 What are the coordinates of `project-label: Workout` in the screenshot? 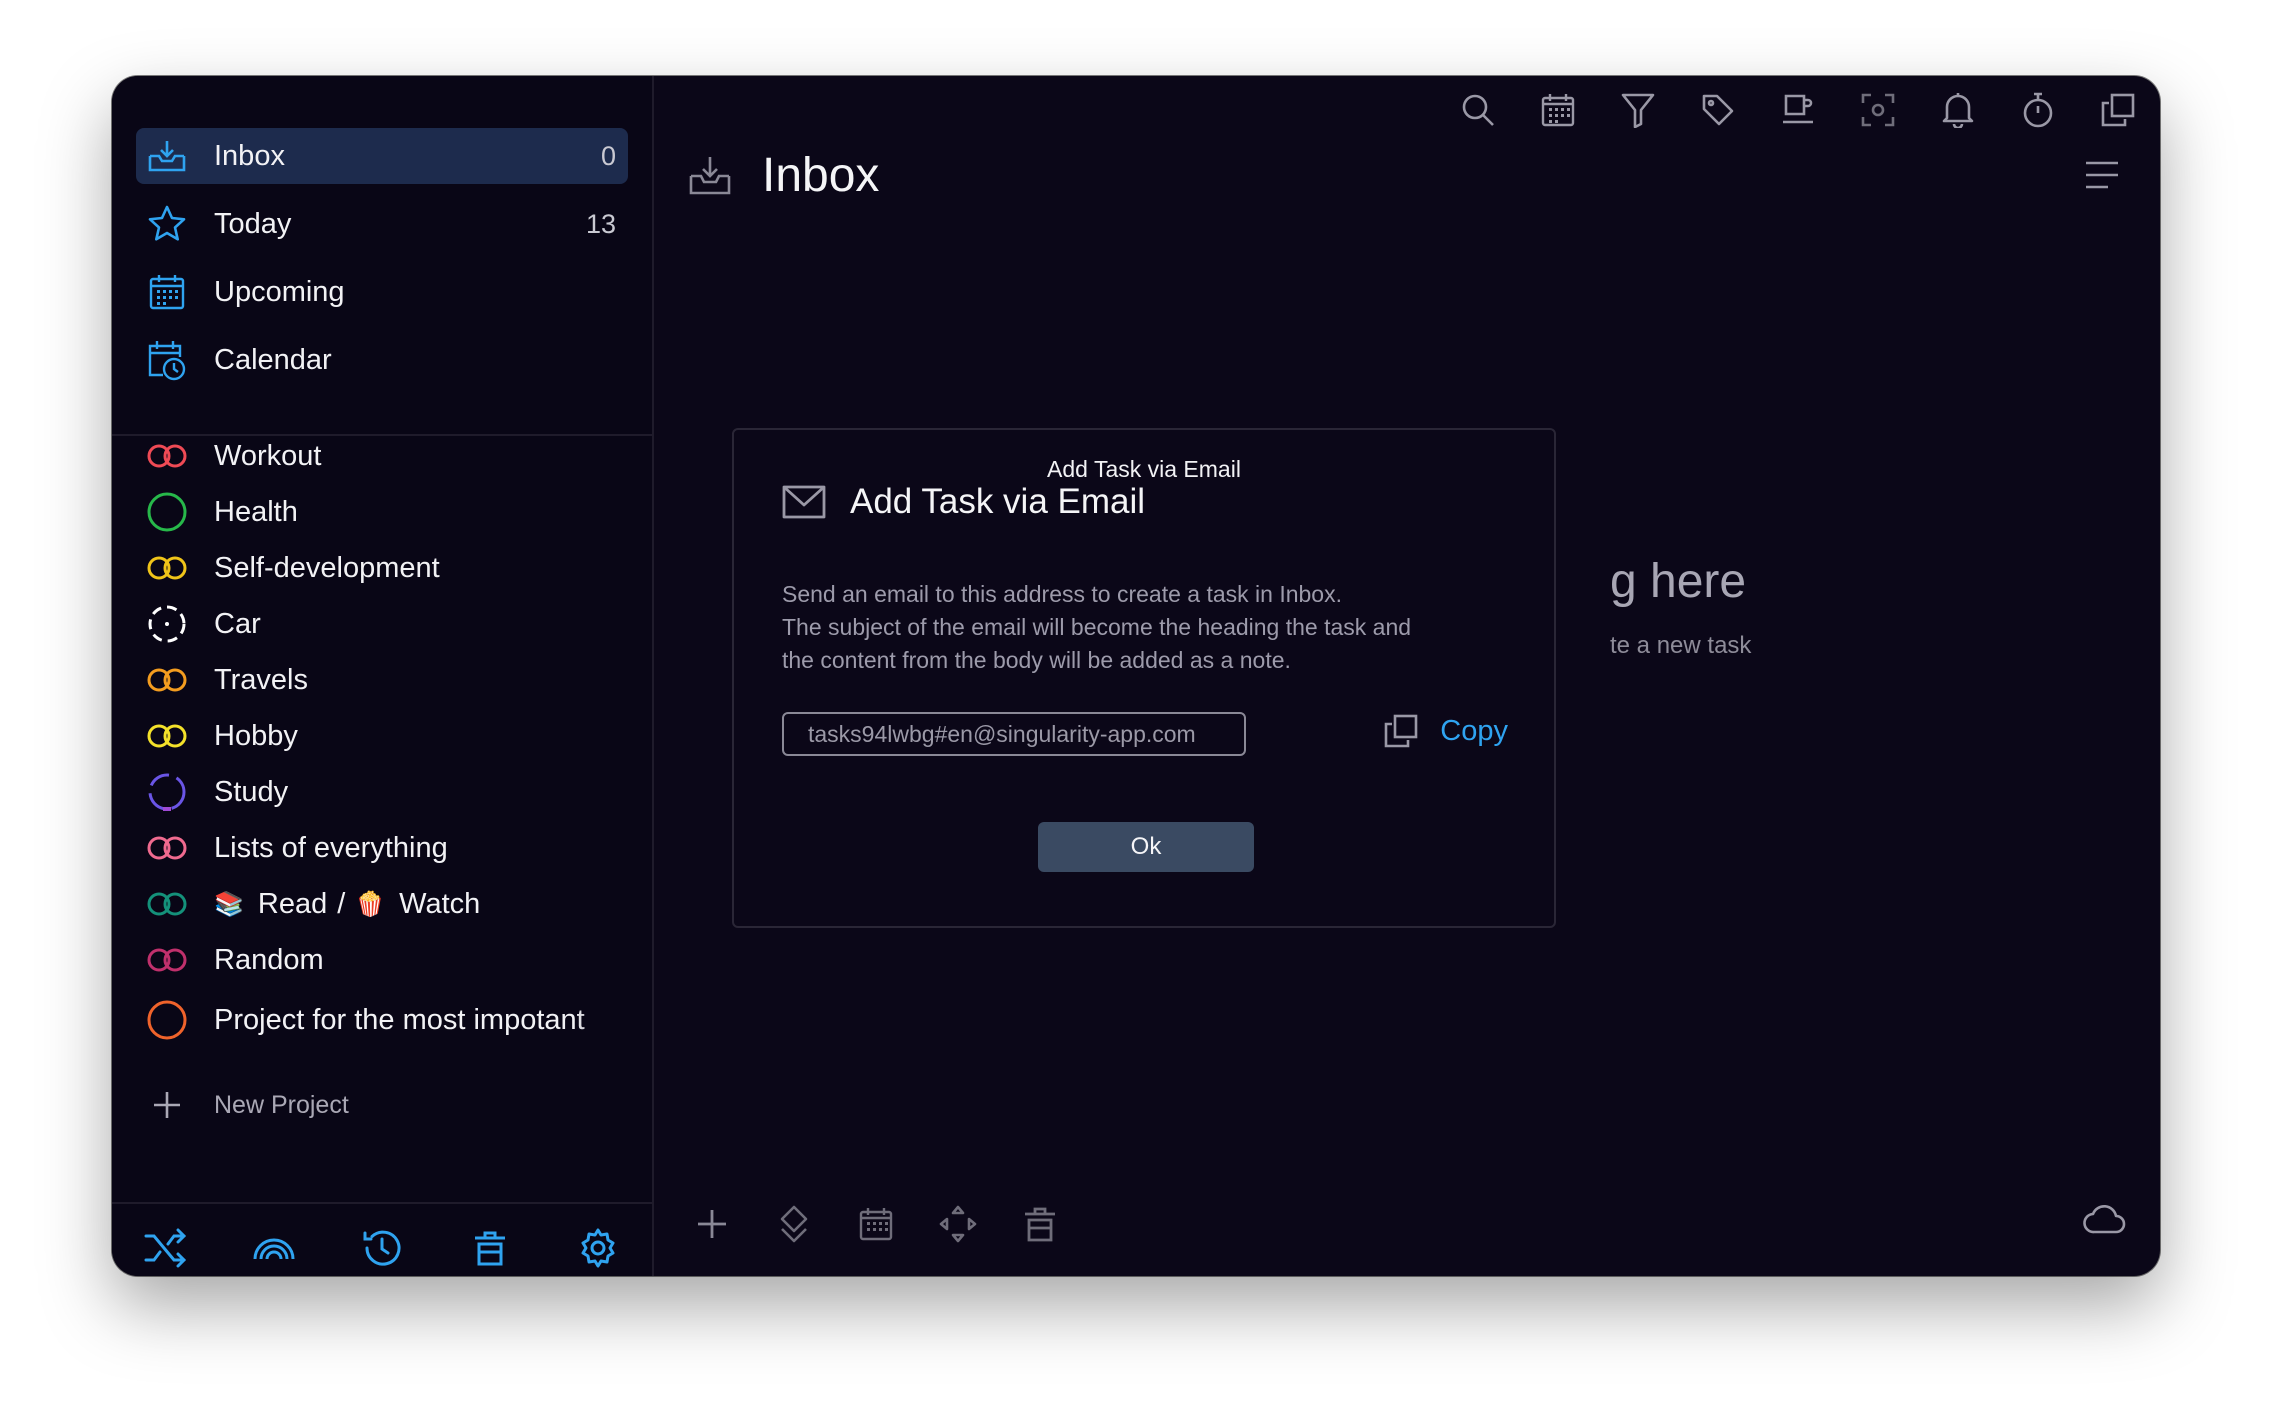 It's located at (268, 455).